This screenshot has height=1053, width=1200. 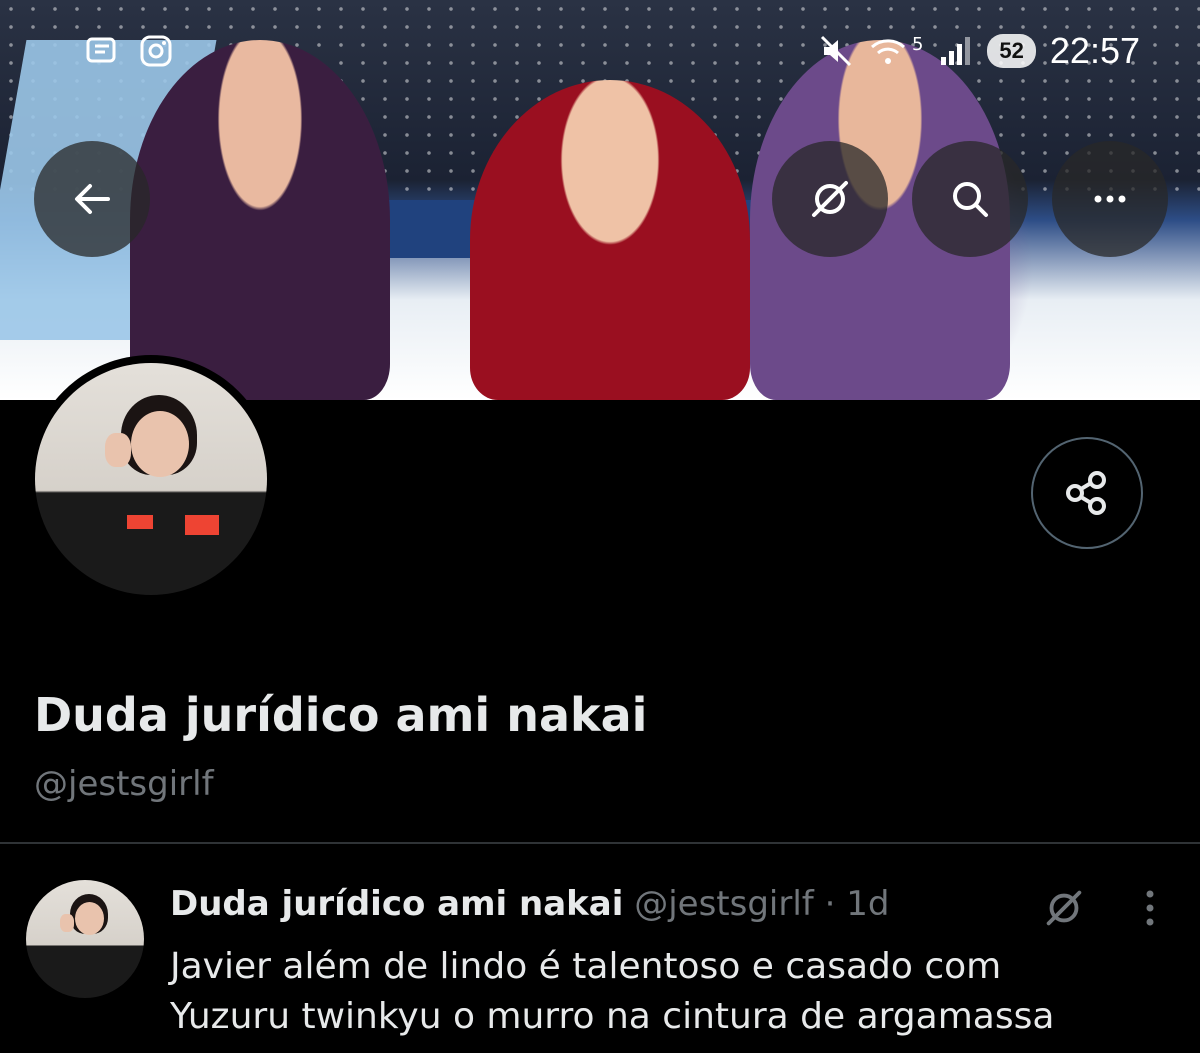 What do you see at coordinates (836, 51) in the screenshot?
I see `mute-icon` at bounding box center [836, 51].